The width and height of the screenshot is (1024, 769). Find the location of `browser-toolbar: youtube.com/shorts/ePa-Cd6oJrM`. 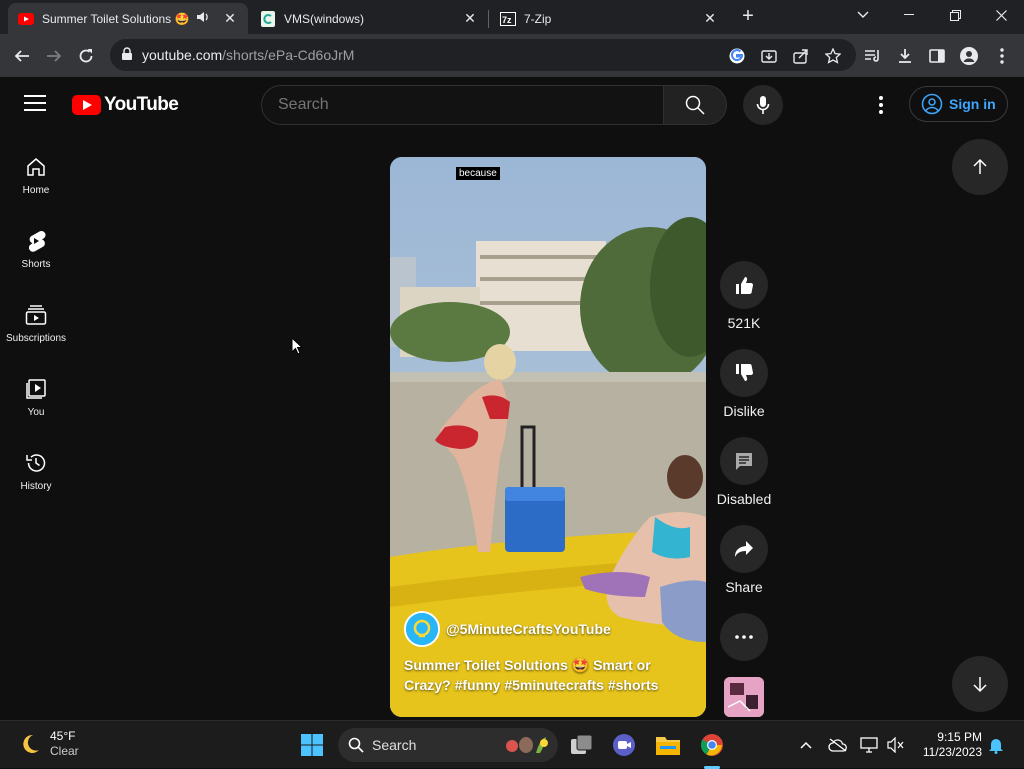

browser-toolbar: youtube.com/shorts/ePa-Cd6oJrM is located at coordinates (512, 55).